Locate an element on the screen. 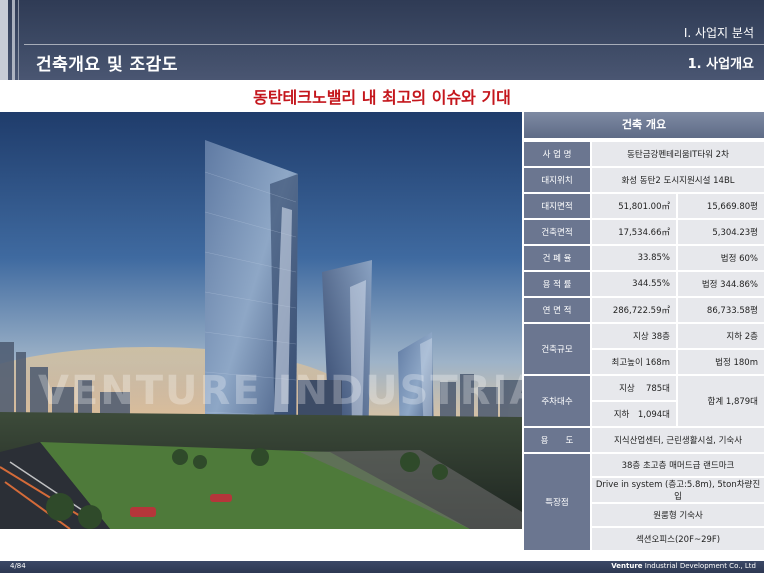  row-value: 86,733.58평 is located at coordinates (721, 310).